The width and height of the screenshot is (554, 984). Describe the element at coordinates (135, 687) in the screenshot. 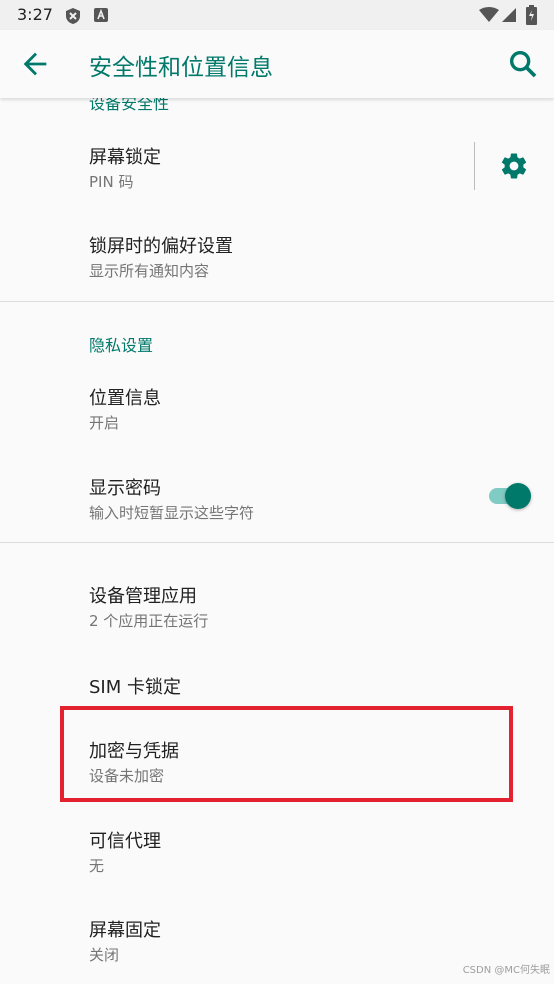

I see `setting-title: SIM 卡锁定` at that location.